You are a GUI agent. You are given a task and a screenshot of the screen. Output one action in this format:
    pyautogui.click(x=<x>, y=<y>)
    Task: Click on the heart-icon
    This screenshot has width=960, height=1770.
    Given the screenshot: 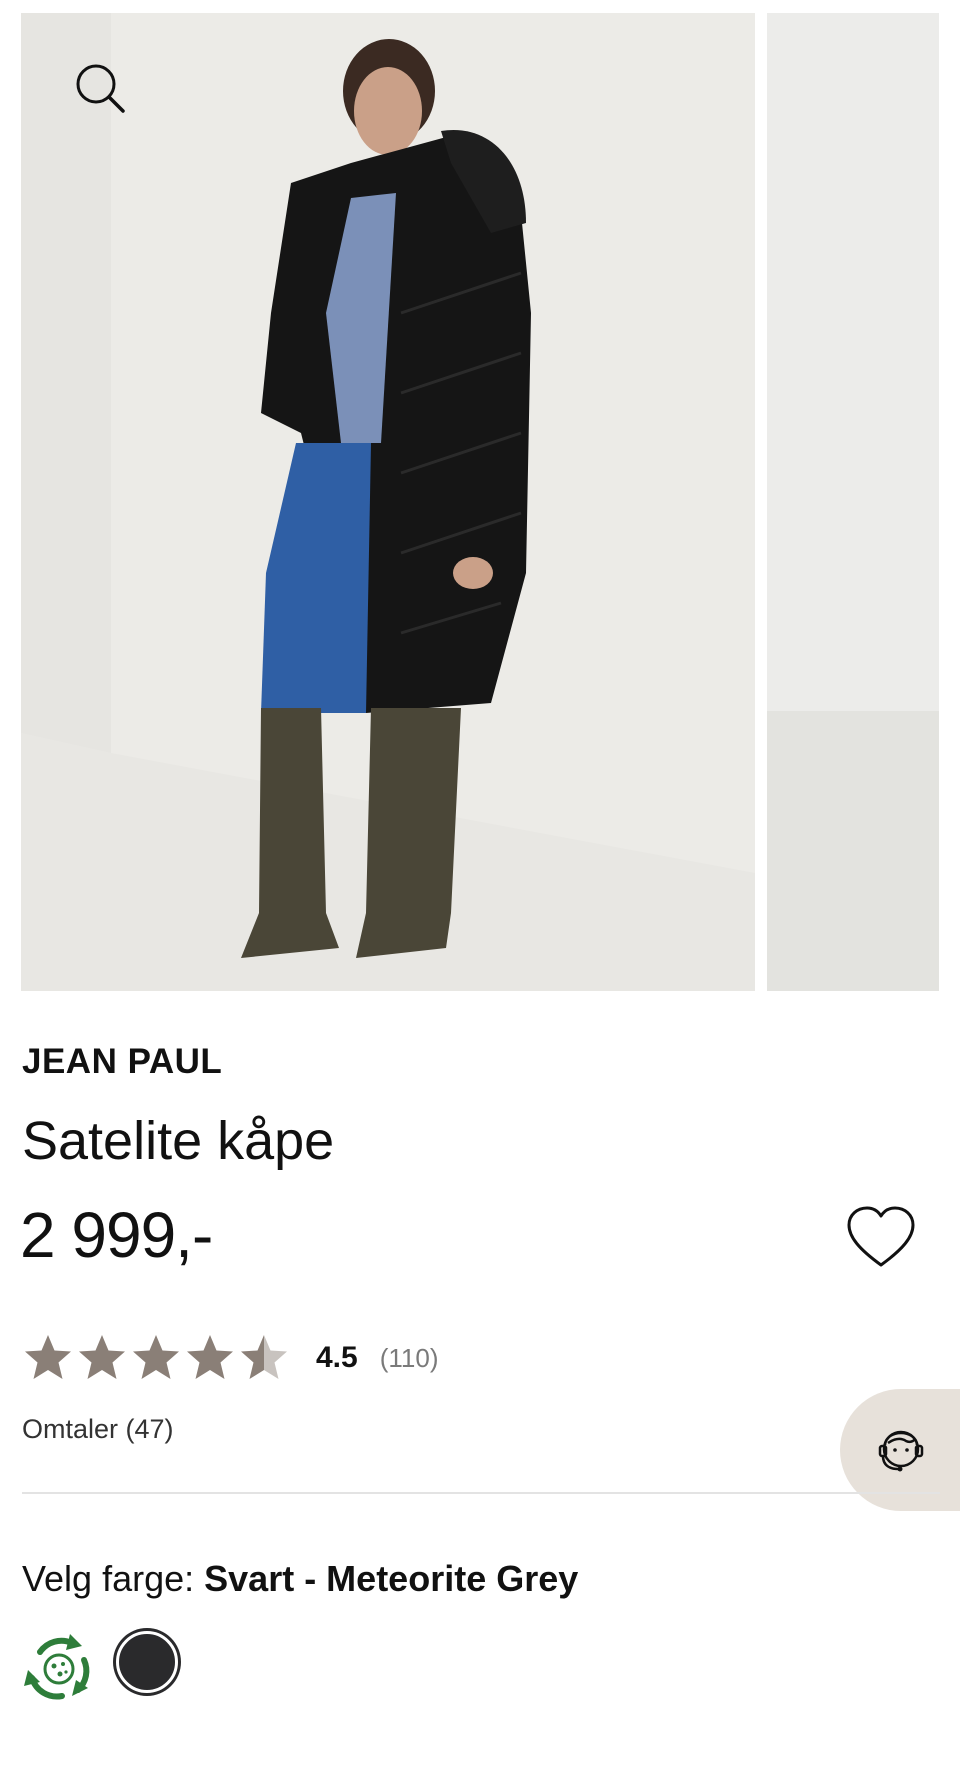 What is the action you would take?
    pyautogui.click(x=881, y=1236)
    